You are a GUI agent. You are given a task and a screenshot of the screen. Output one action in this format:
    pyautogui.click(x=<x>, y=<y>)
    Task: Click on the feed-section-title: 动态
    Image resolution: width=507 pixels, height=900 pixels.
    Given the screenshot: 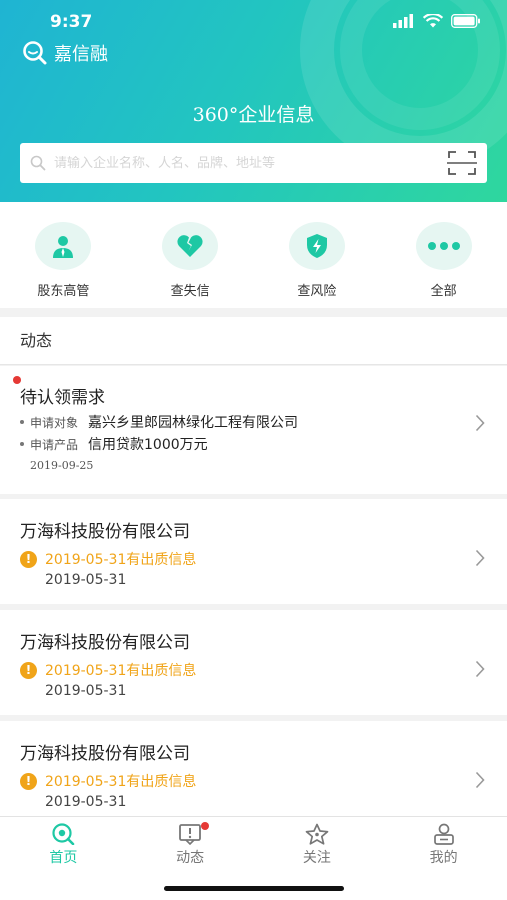 What is the action you would take?
    pyautogui.click(x=253, y=341)
    